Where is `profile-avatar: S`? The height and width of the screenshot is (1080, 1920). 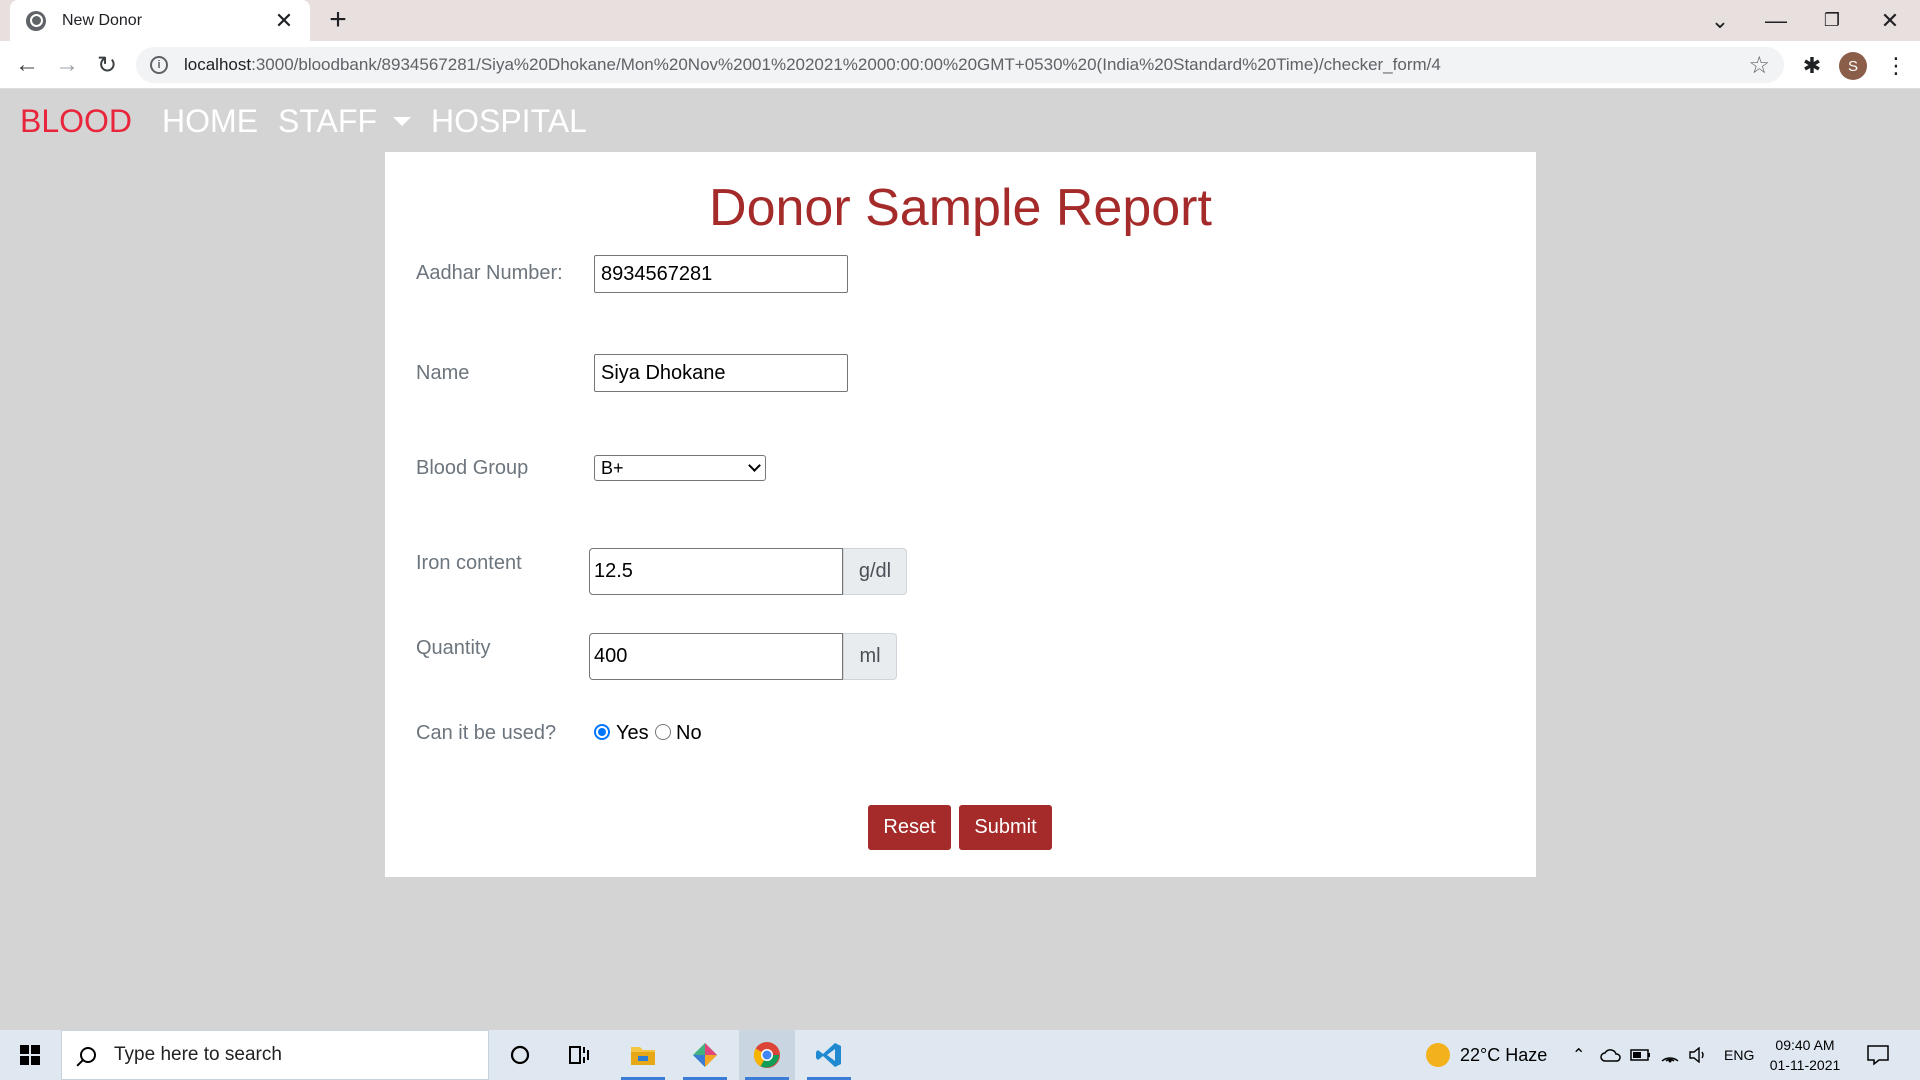 profile-avatar: S is located at coordinates (1853, 66).